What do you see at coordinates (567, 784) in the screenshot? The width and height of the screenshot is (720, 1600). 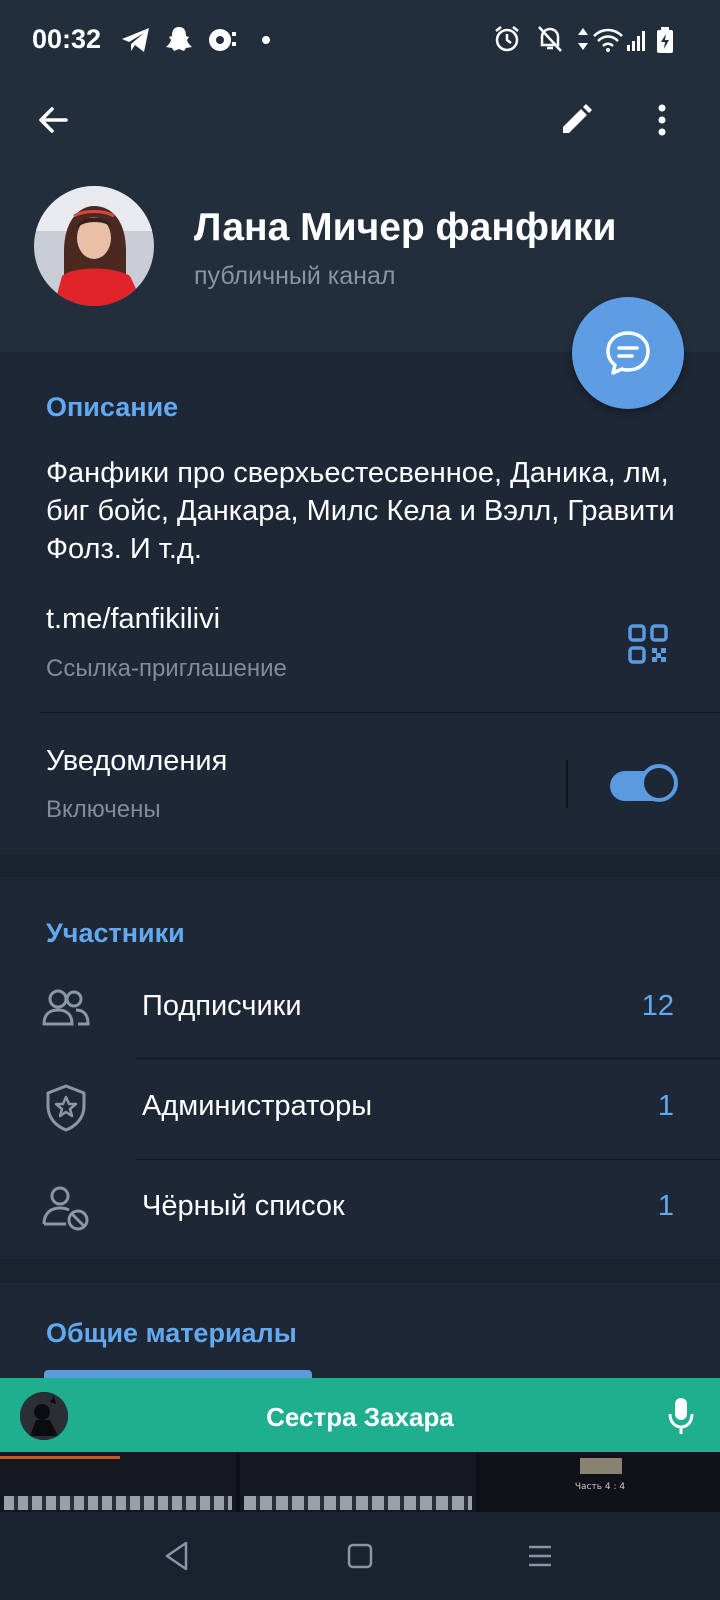 I see `vertical-divider` at bounding box center [567, 784].